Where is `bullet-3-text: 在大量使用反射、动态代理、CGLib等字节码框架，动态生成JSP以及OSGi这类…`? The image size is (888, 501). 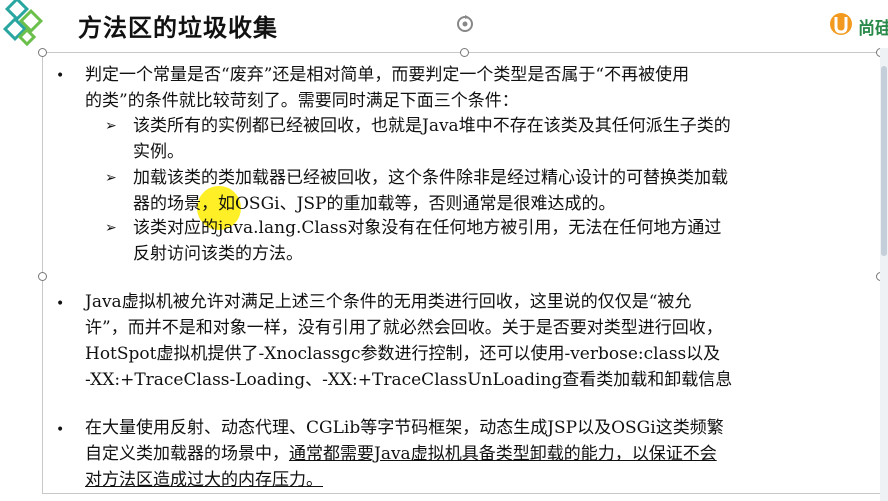 bullet-3-text: 在大量使用反射、动态代理、CGLib等字节码框架，动态生成JSP以及OSGi这类… is located at coordinates (404, 454).